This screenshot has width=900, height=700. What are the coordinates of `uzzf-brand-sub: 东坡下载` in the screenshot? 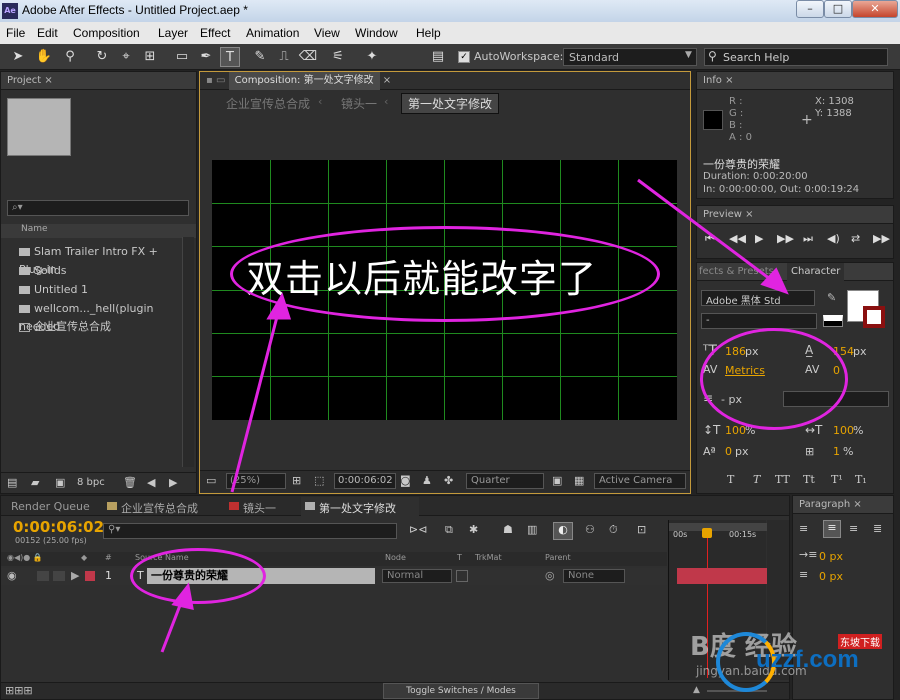 It's located at (860, 641).